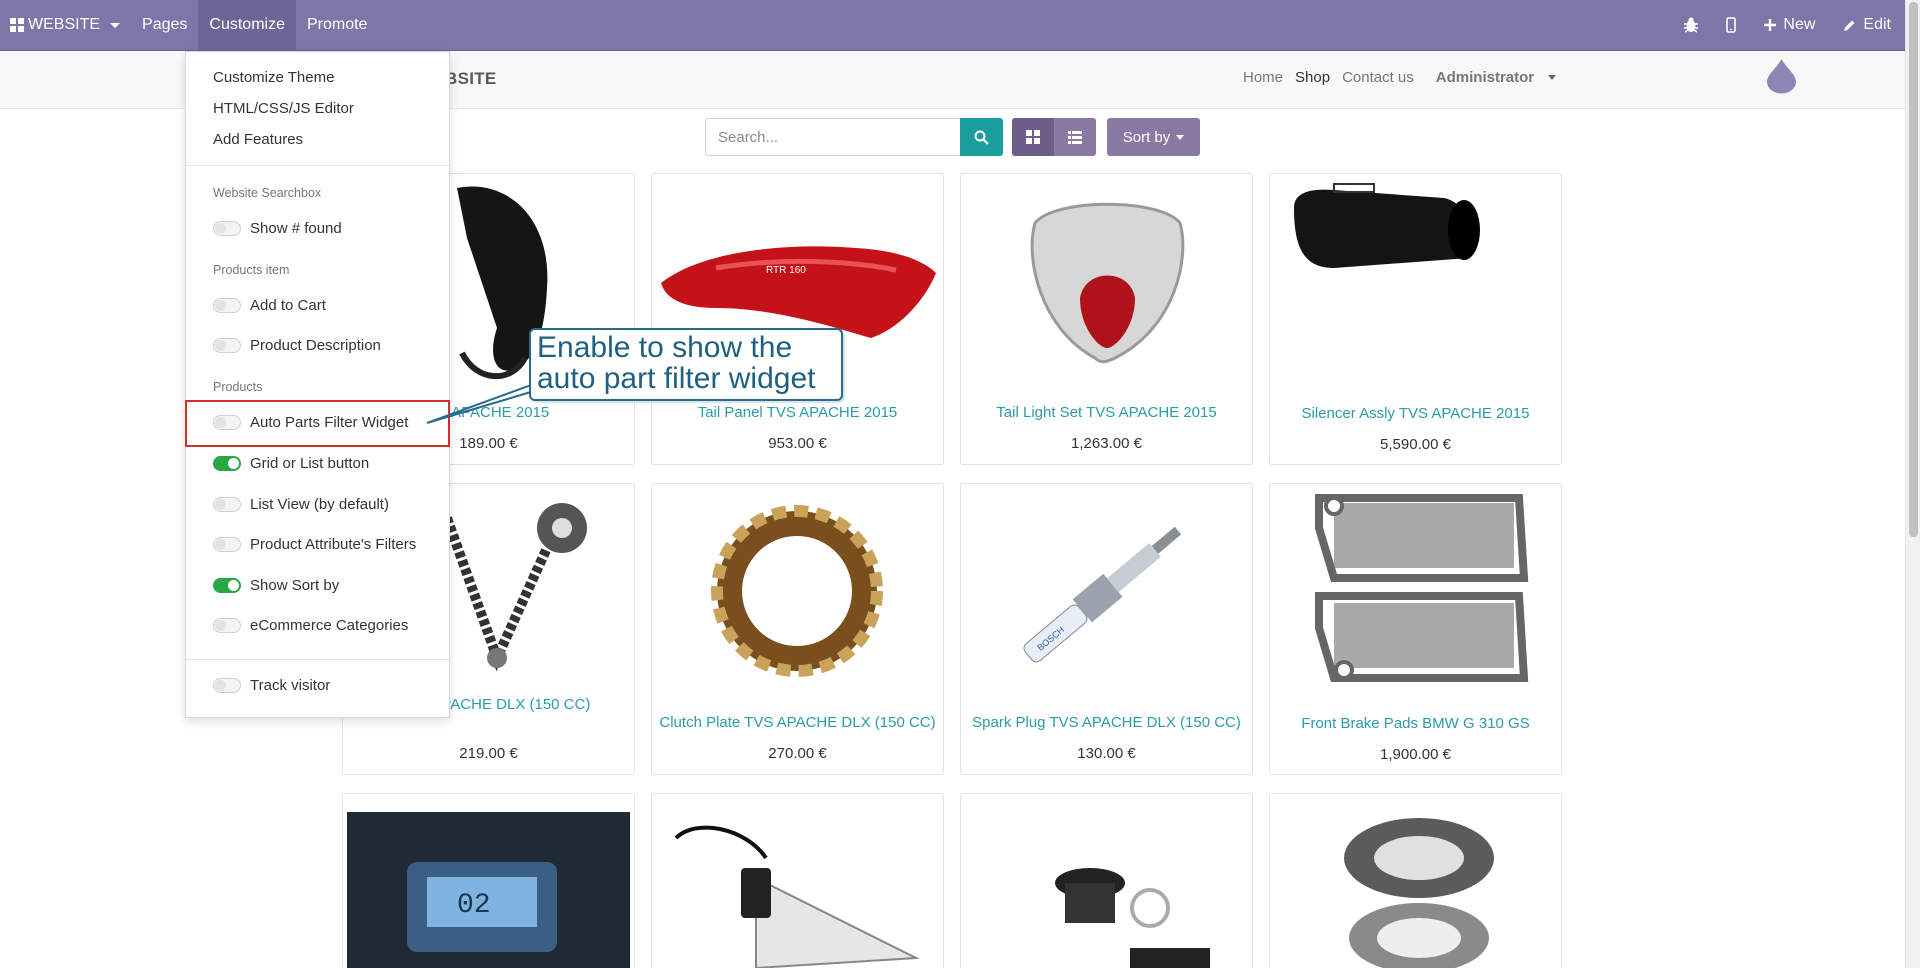  What do you see at coordinates (329, 625) in the screenshot?
I see `option-label: eCommerce Categories` at bounding box center [329, 625].